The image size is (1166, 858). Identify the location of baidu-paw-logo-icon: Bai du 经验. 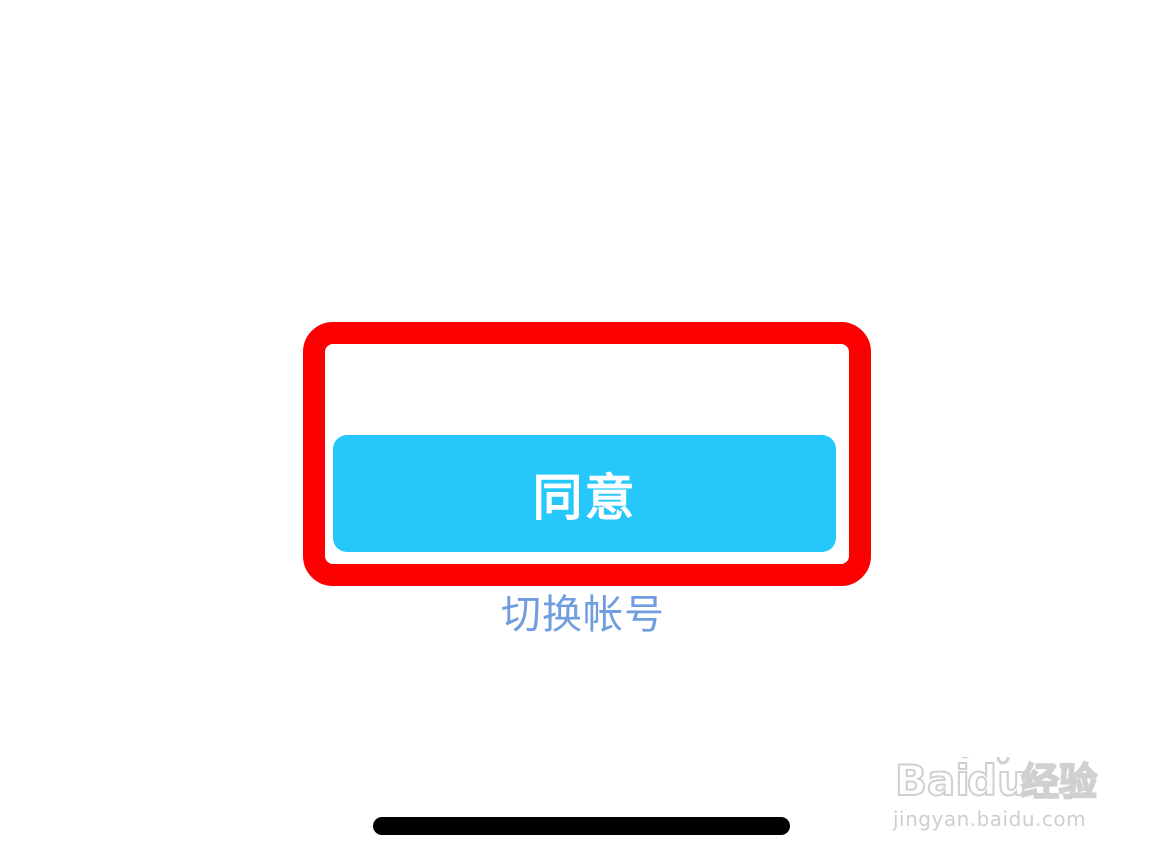
(996, 780).